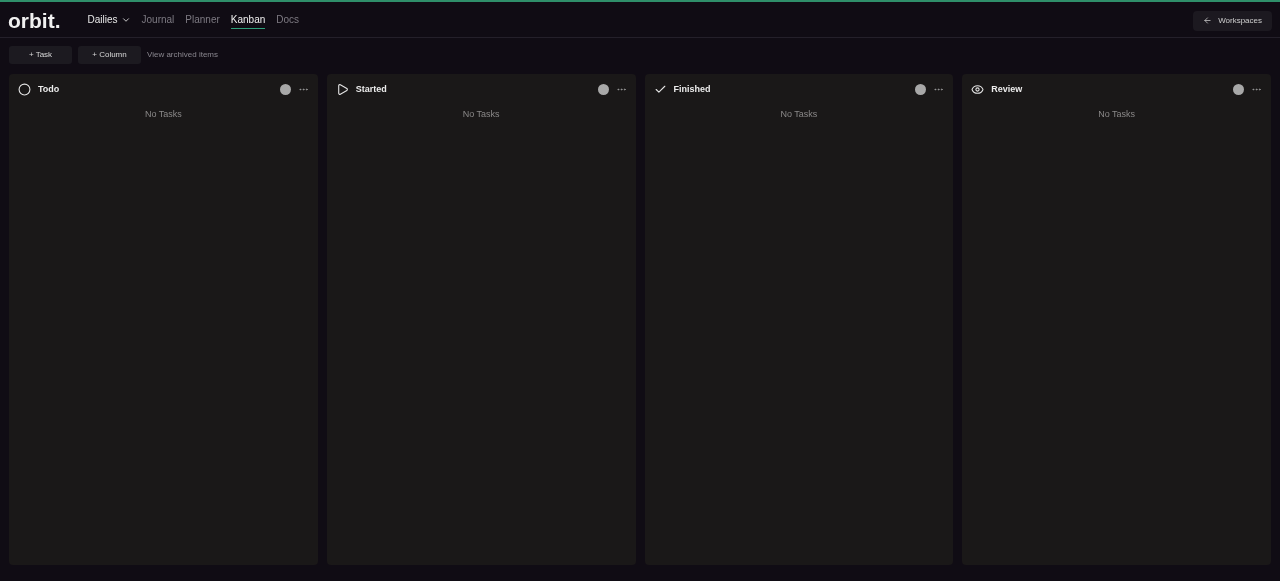 This screenshot has width=1280, height=581. What do you see at coordinates (1208, 20) in the screenshot?
I see `arrow-left-icon` at bounding box center [1208, 20].